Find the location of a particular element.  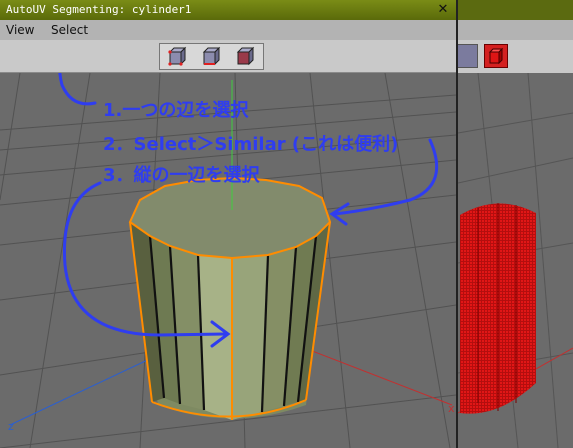

edge-select-cube-icon is located at coordinates (212, 56).